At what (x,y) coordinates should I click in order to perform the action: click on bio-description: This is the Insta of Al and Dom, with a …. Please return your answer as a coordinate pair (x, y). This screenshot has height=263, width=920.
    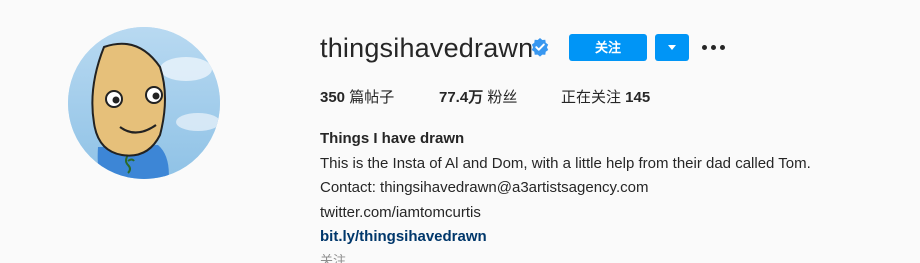
    Looking at the image, I should click on (565, 163).